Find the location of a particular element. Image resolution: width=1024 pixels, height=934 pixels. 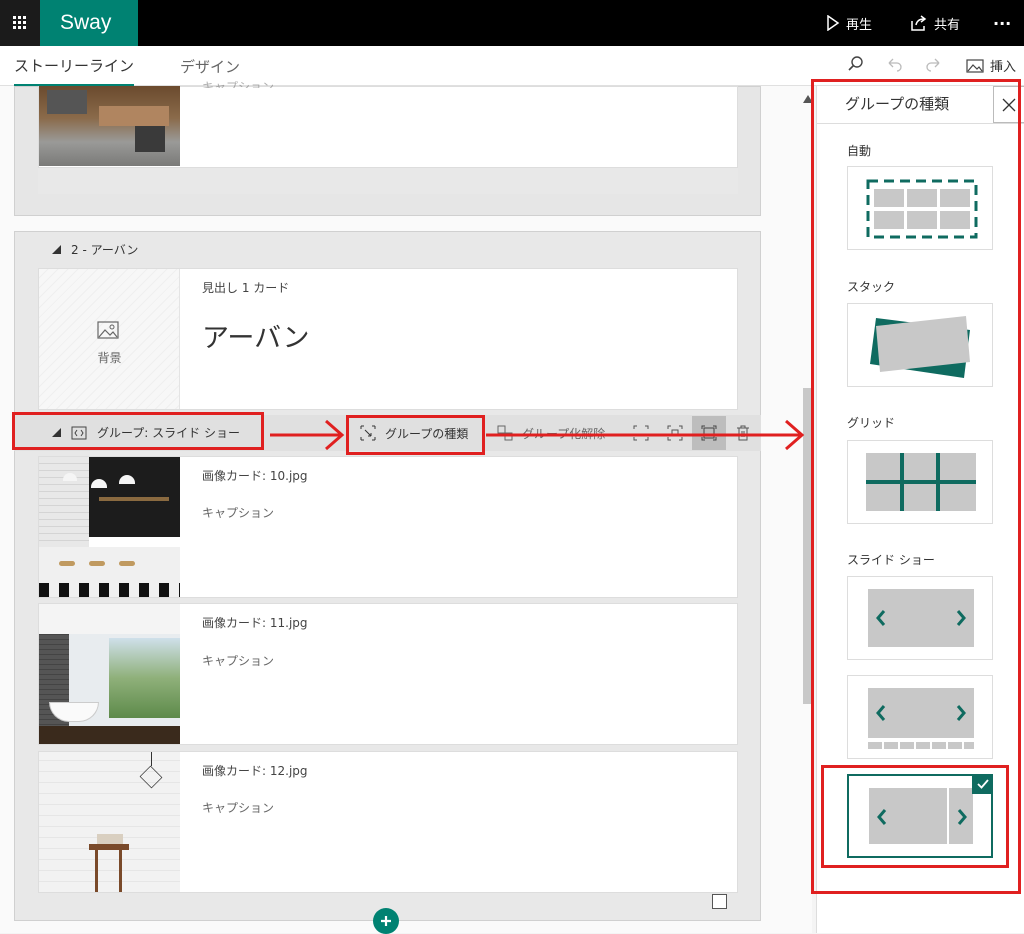

more-button: ··· is located at coordinates (1002, 23).